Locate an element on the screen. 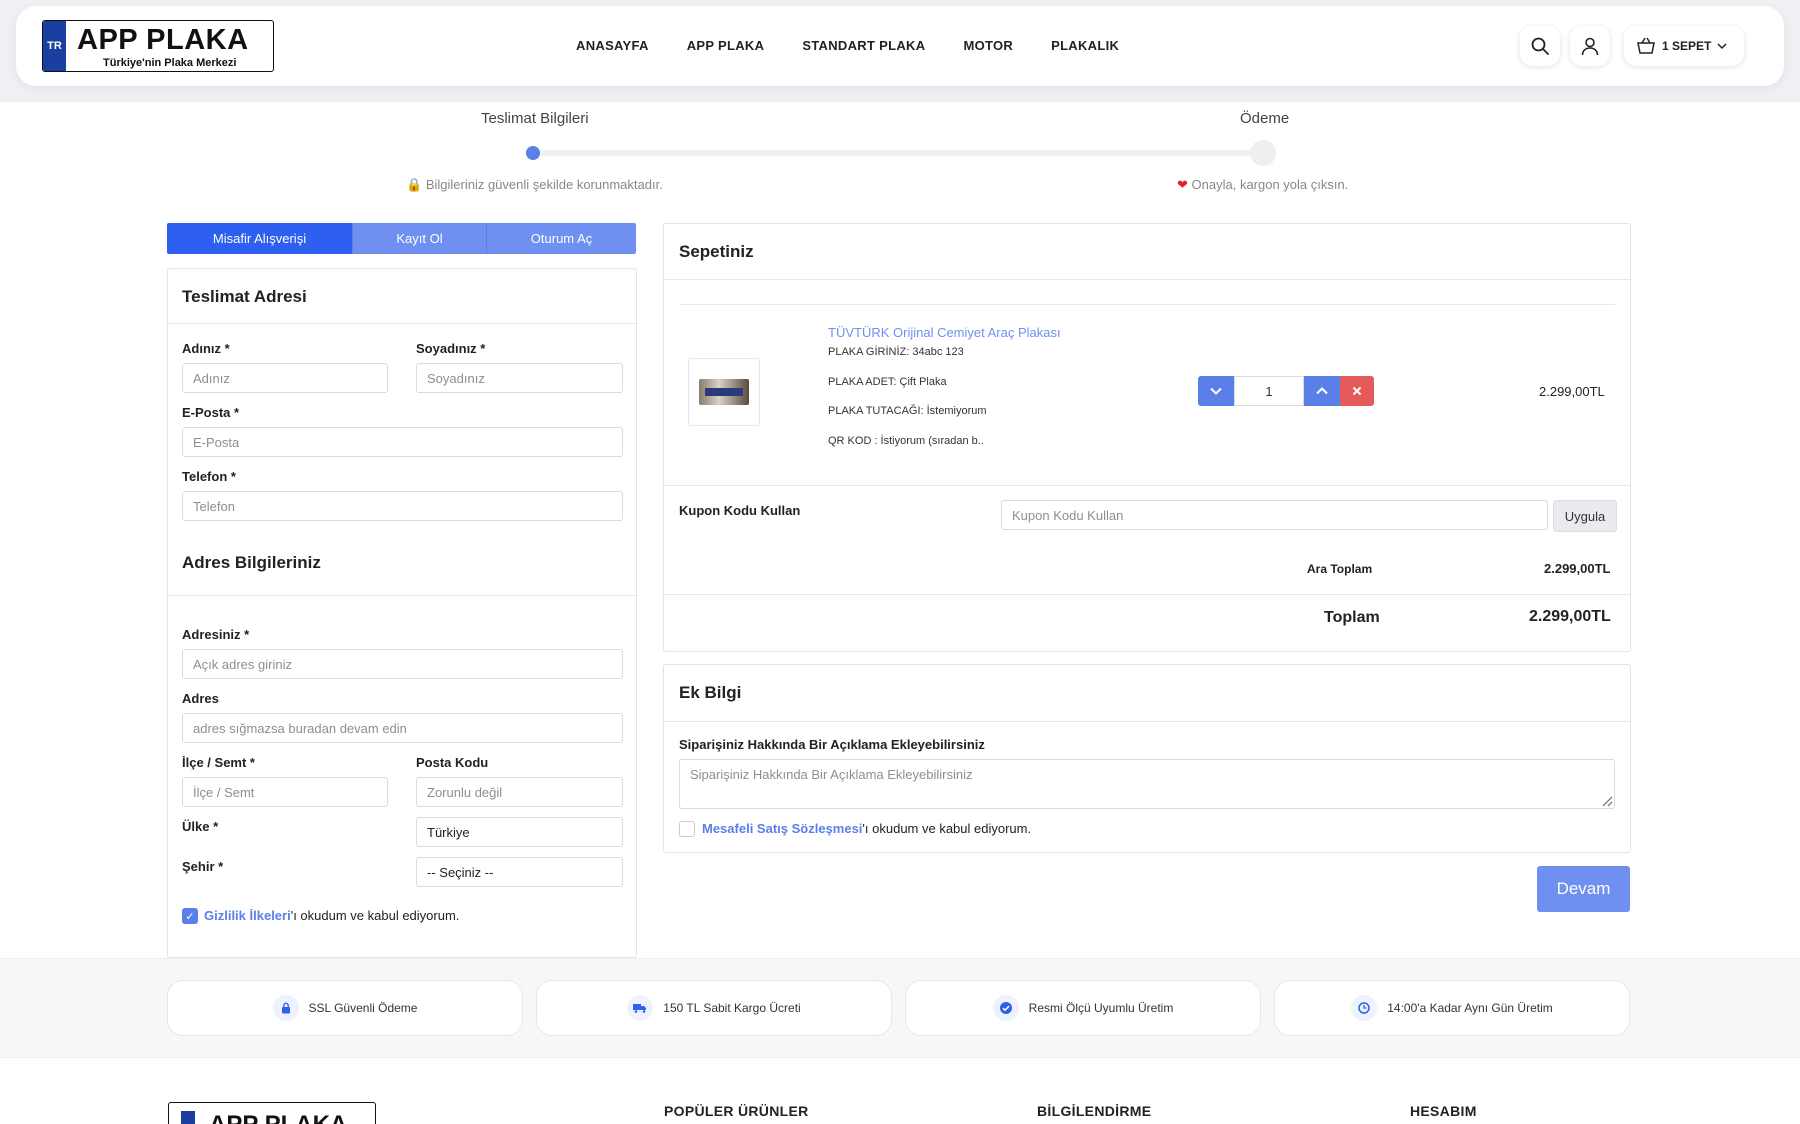 Image resolution: width=1800 pixels, height=1124 pixels. cart-button: 1 SEPET is located at coordinates (1684, 46).